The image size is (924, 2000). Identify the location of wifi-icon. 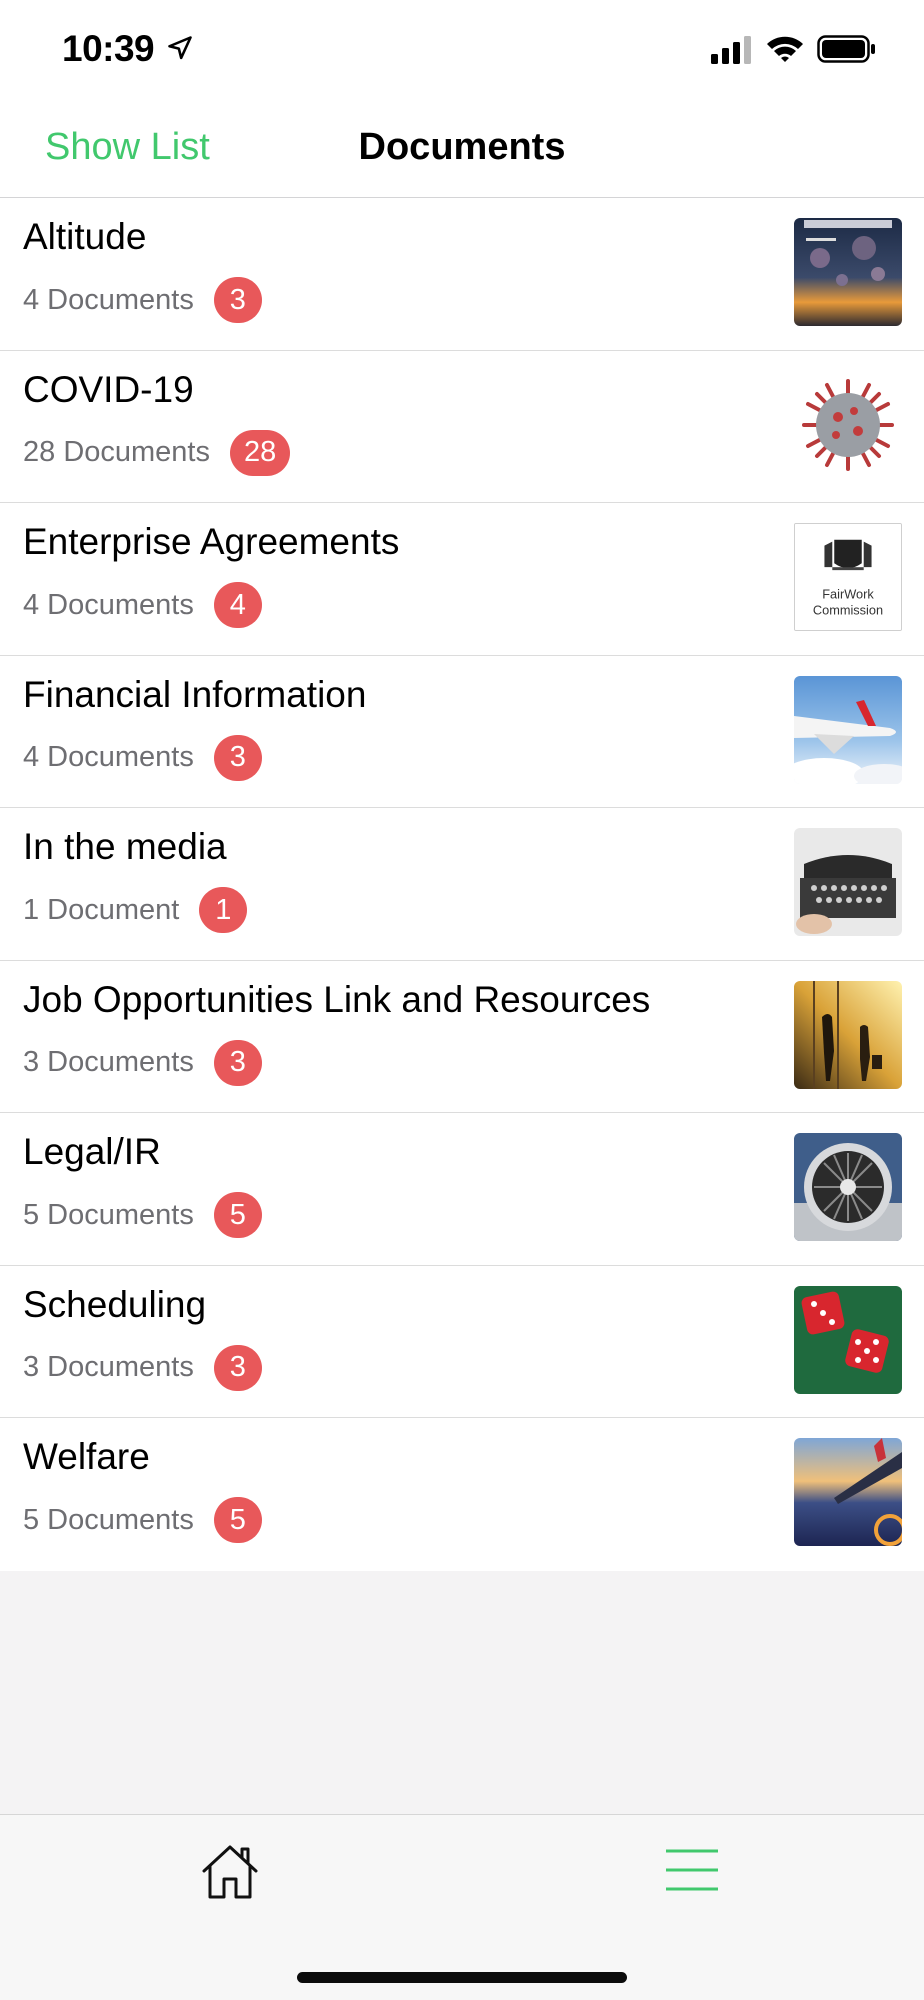
(785, 49).